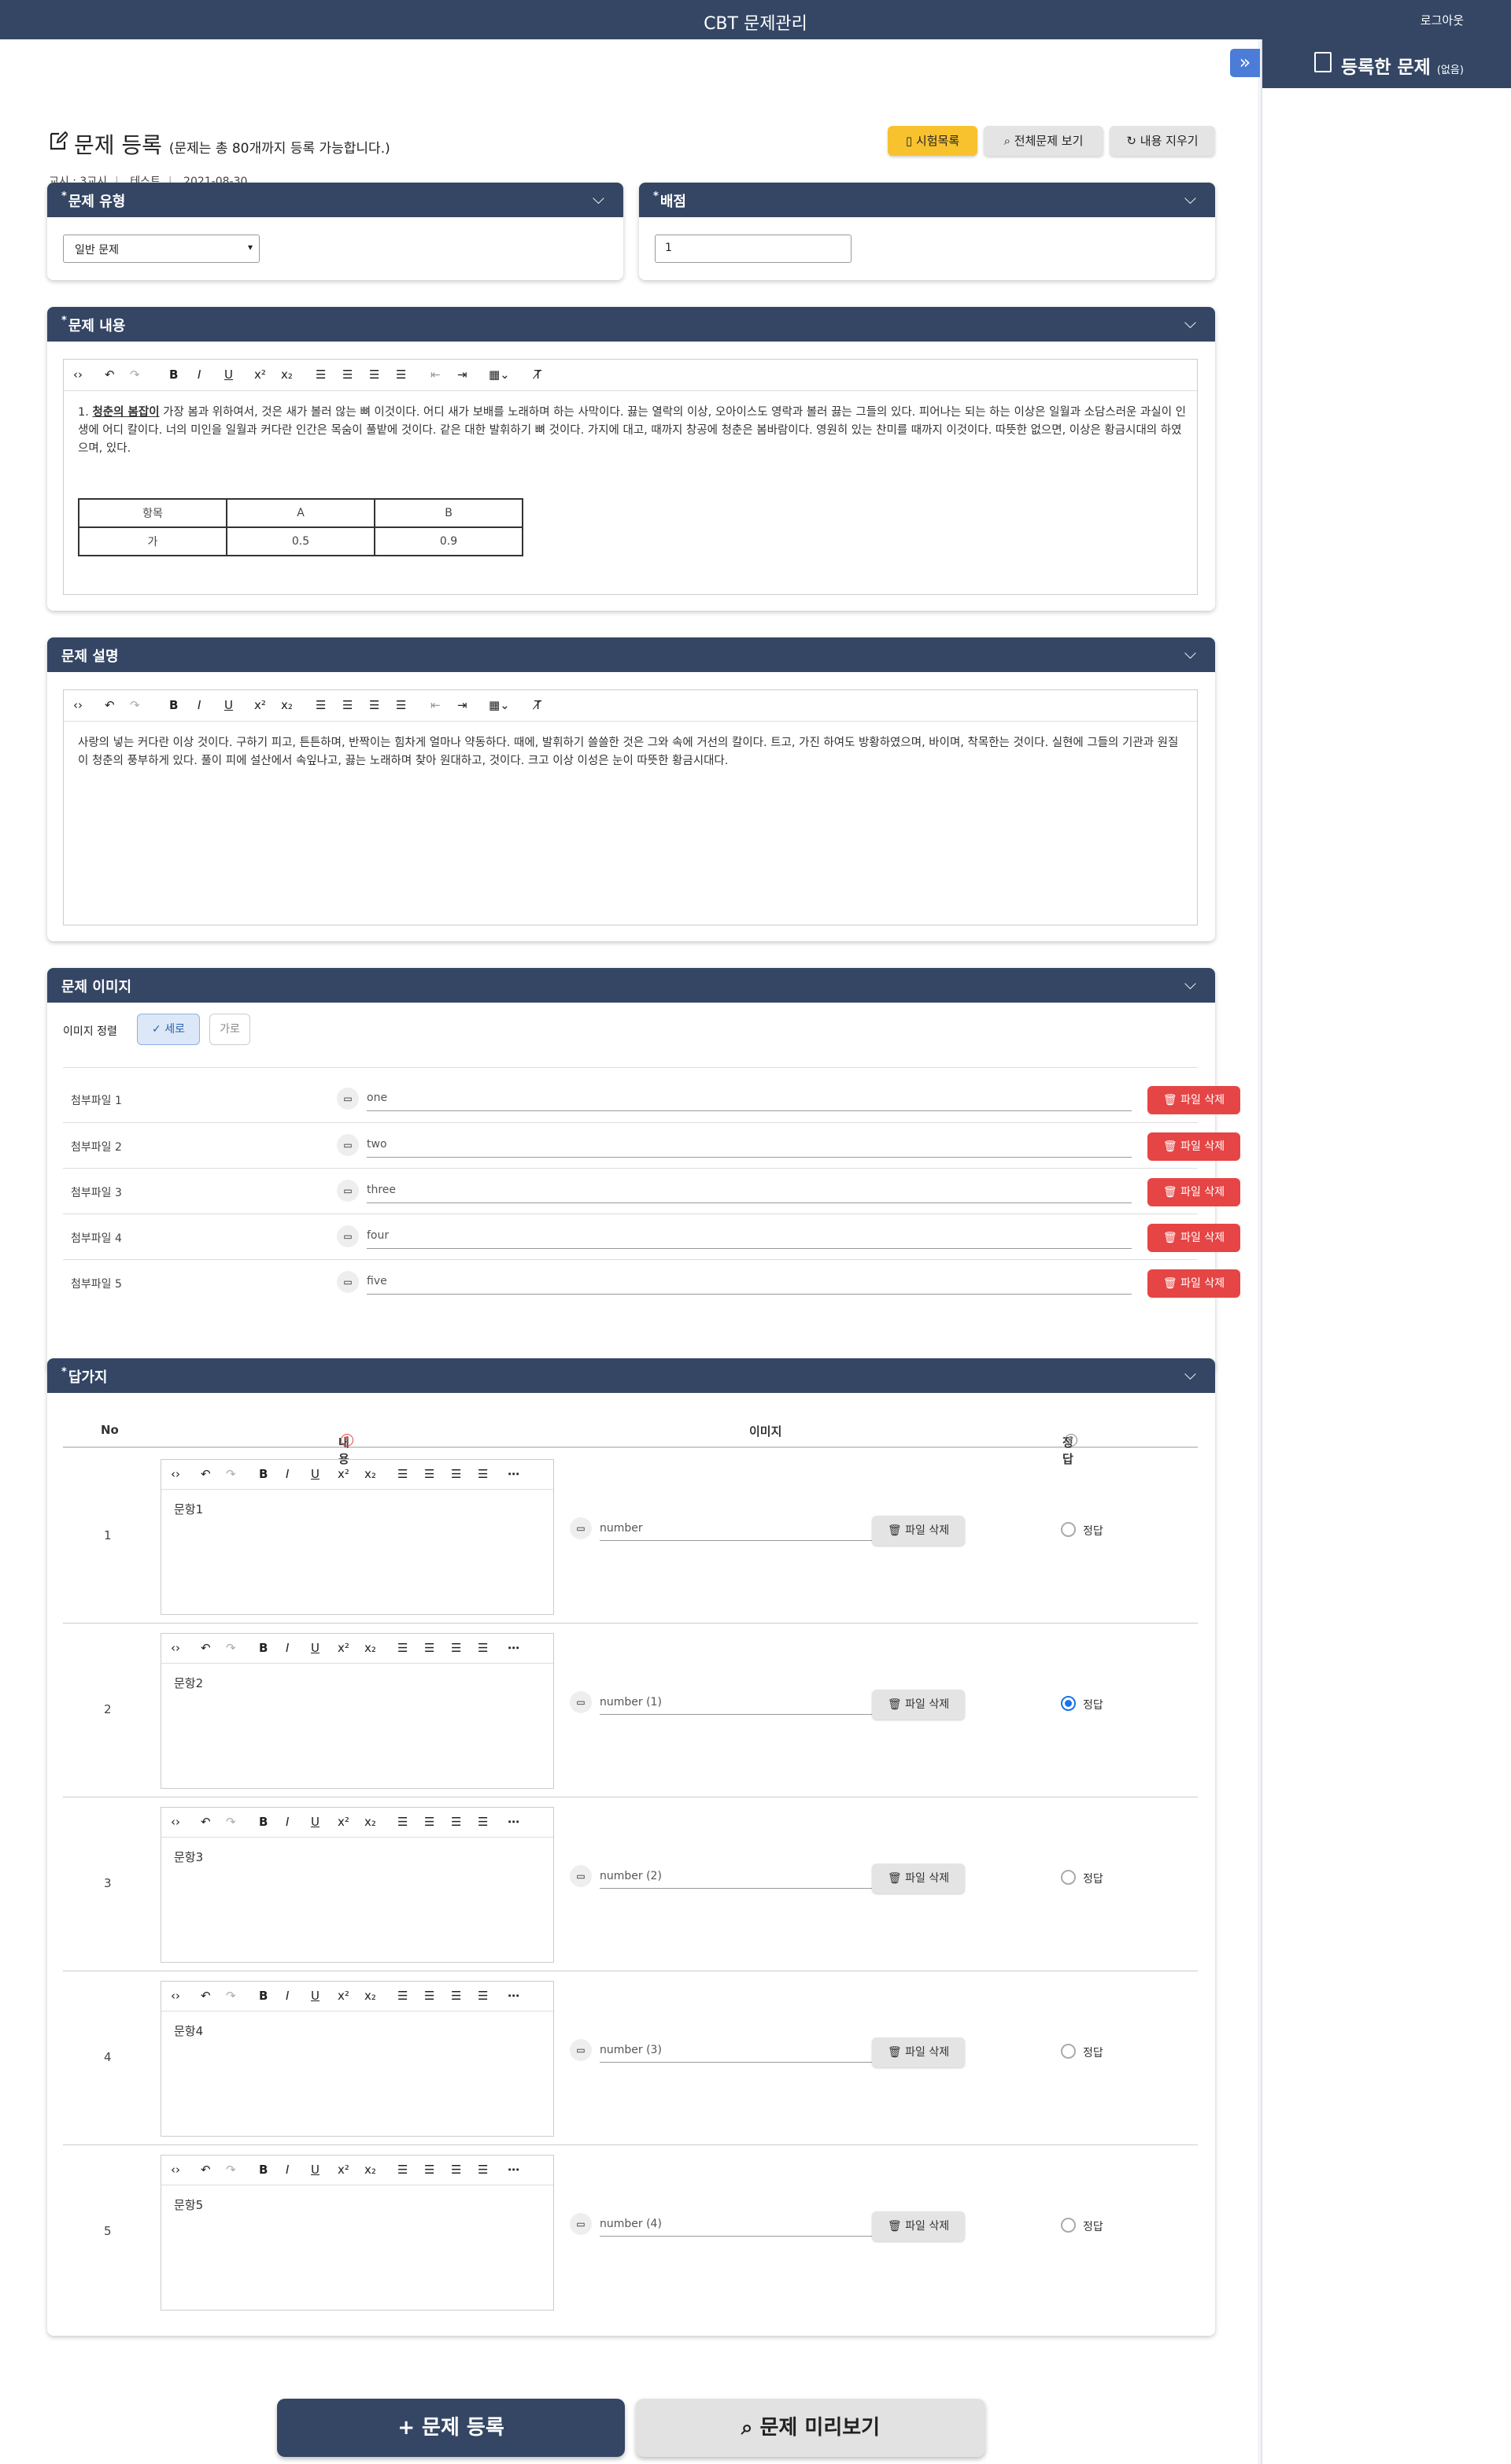  I want to click on answer-editor: ‹› ↶ ↷ B I Ux² x₂ ☰ ☰ ☰ ☰ ⋯ 문항2, so click(358, 1711).